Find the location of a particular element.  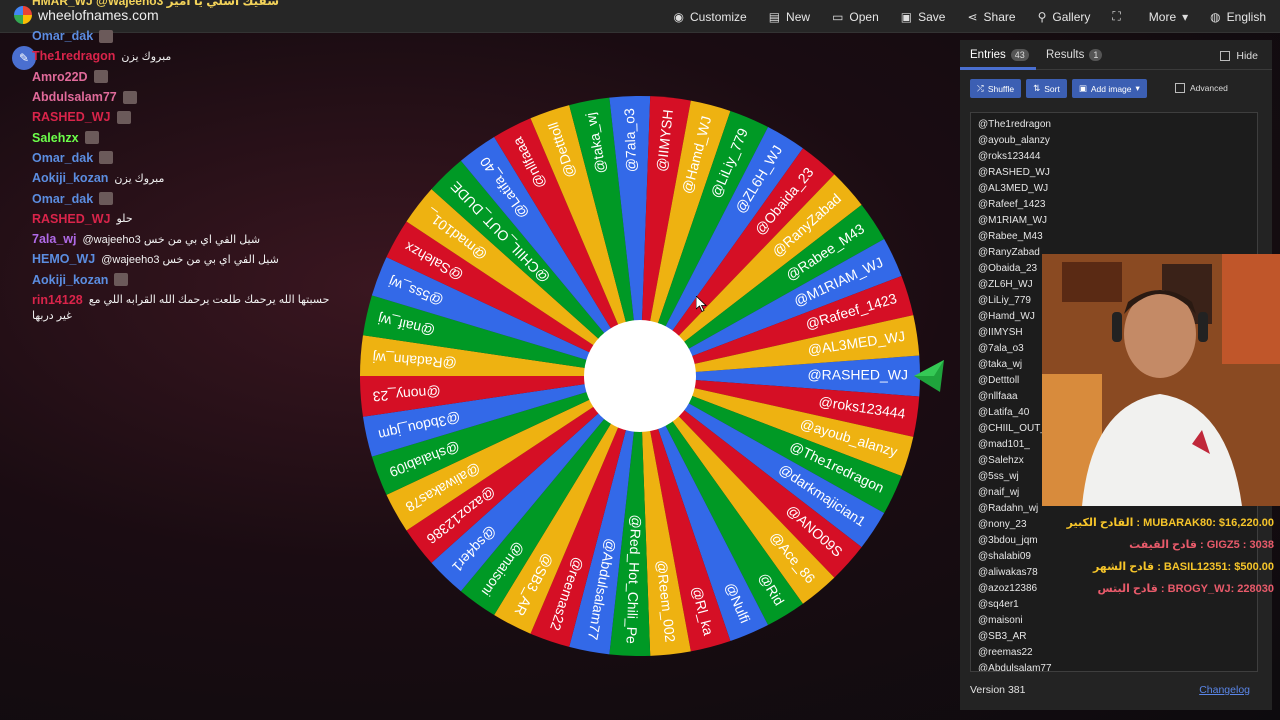

nav-customize-button: ◉ Customize is located at coordinates (710, 17).